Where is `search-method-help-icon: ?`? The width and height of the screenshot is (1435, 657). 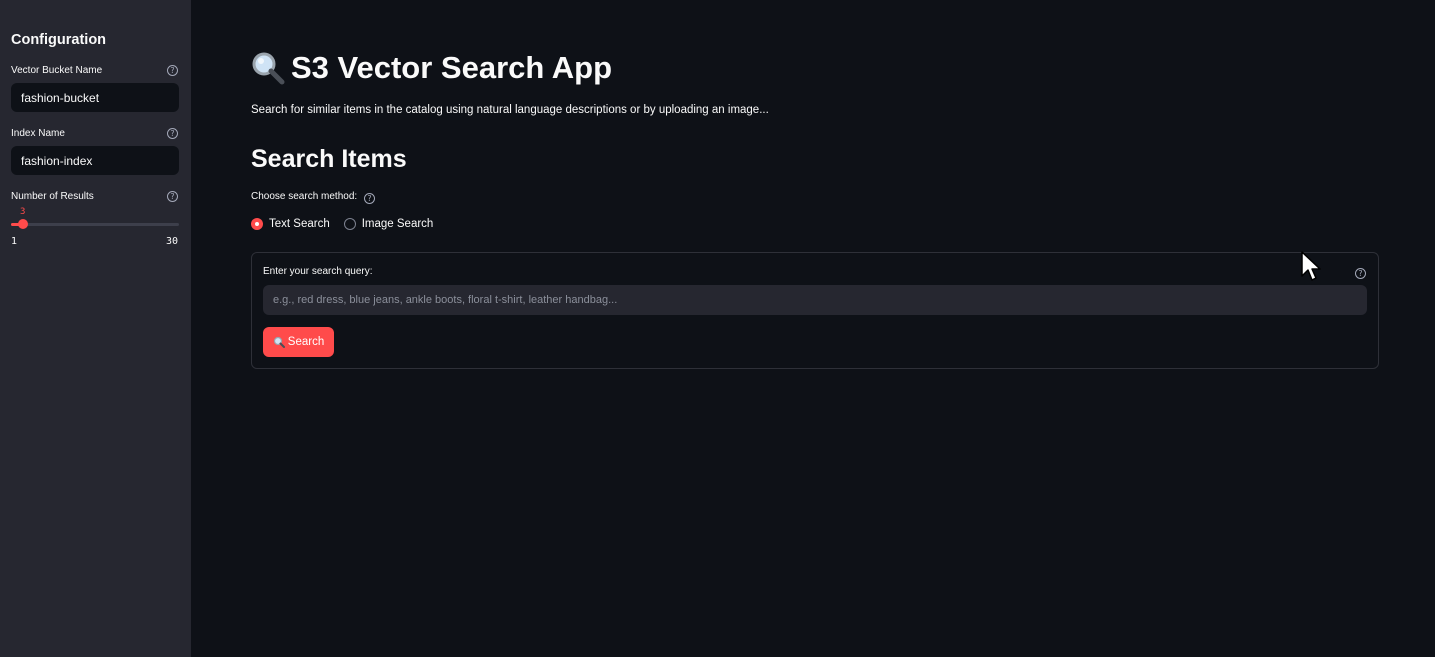
search-method-help-icon: ? is located at coordinates (369, 198).